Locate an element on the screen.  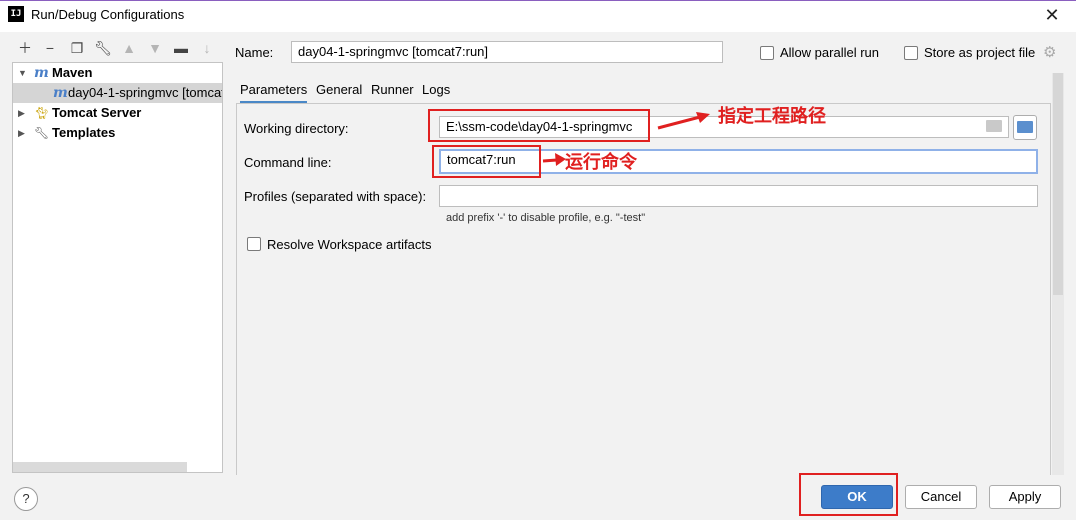
tree-item-day04: m day04-1-springmvc [tomcat7:run] is located at coordinates (117, 93).